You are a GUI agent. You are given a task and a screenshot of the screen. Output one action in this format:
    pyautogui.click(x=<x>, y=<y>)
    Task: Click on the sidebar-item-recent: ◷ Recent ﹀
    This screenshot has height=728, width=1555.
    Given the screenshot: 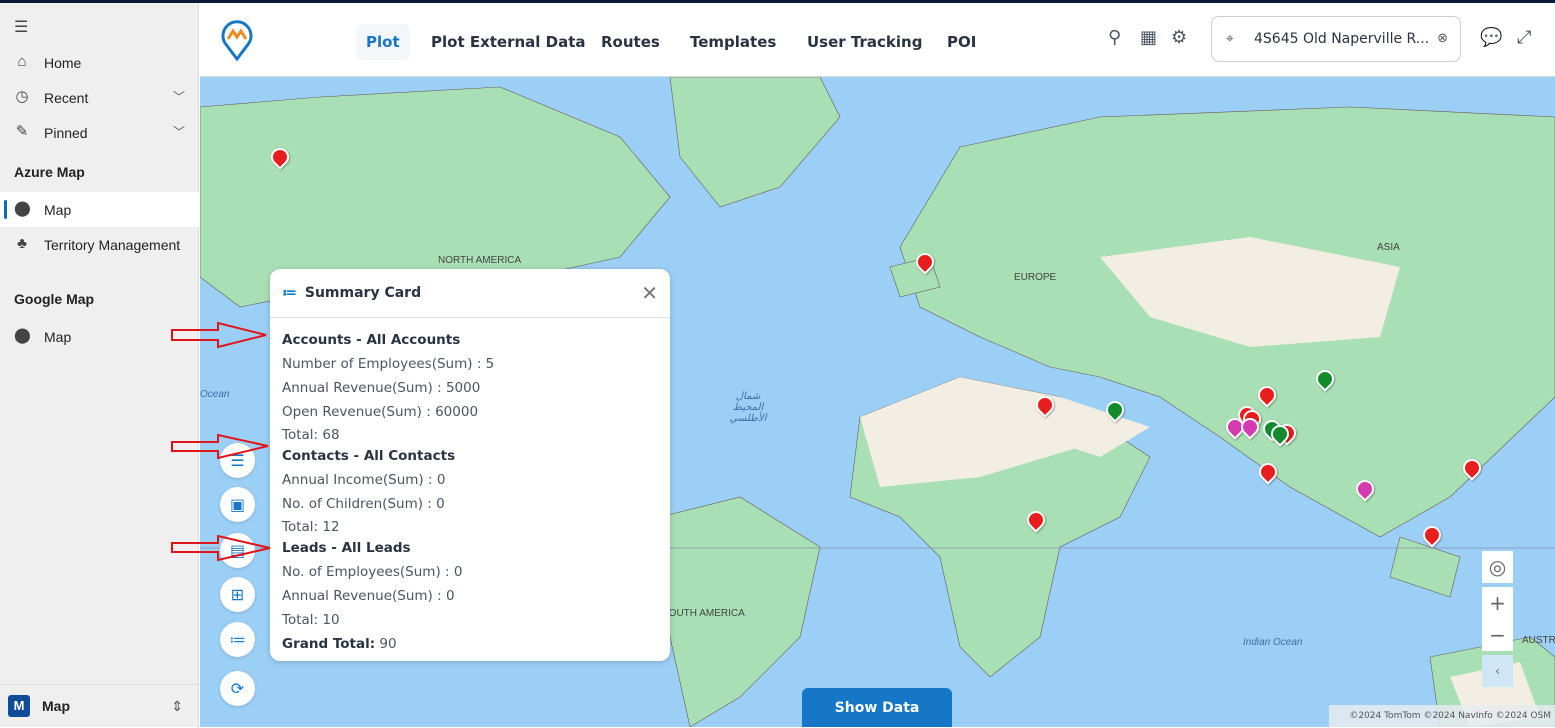 What is the action you would take?
    pyautogui.click(x=99, y=97)
    